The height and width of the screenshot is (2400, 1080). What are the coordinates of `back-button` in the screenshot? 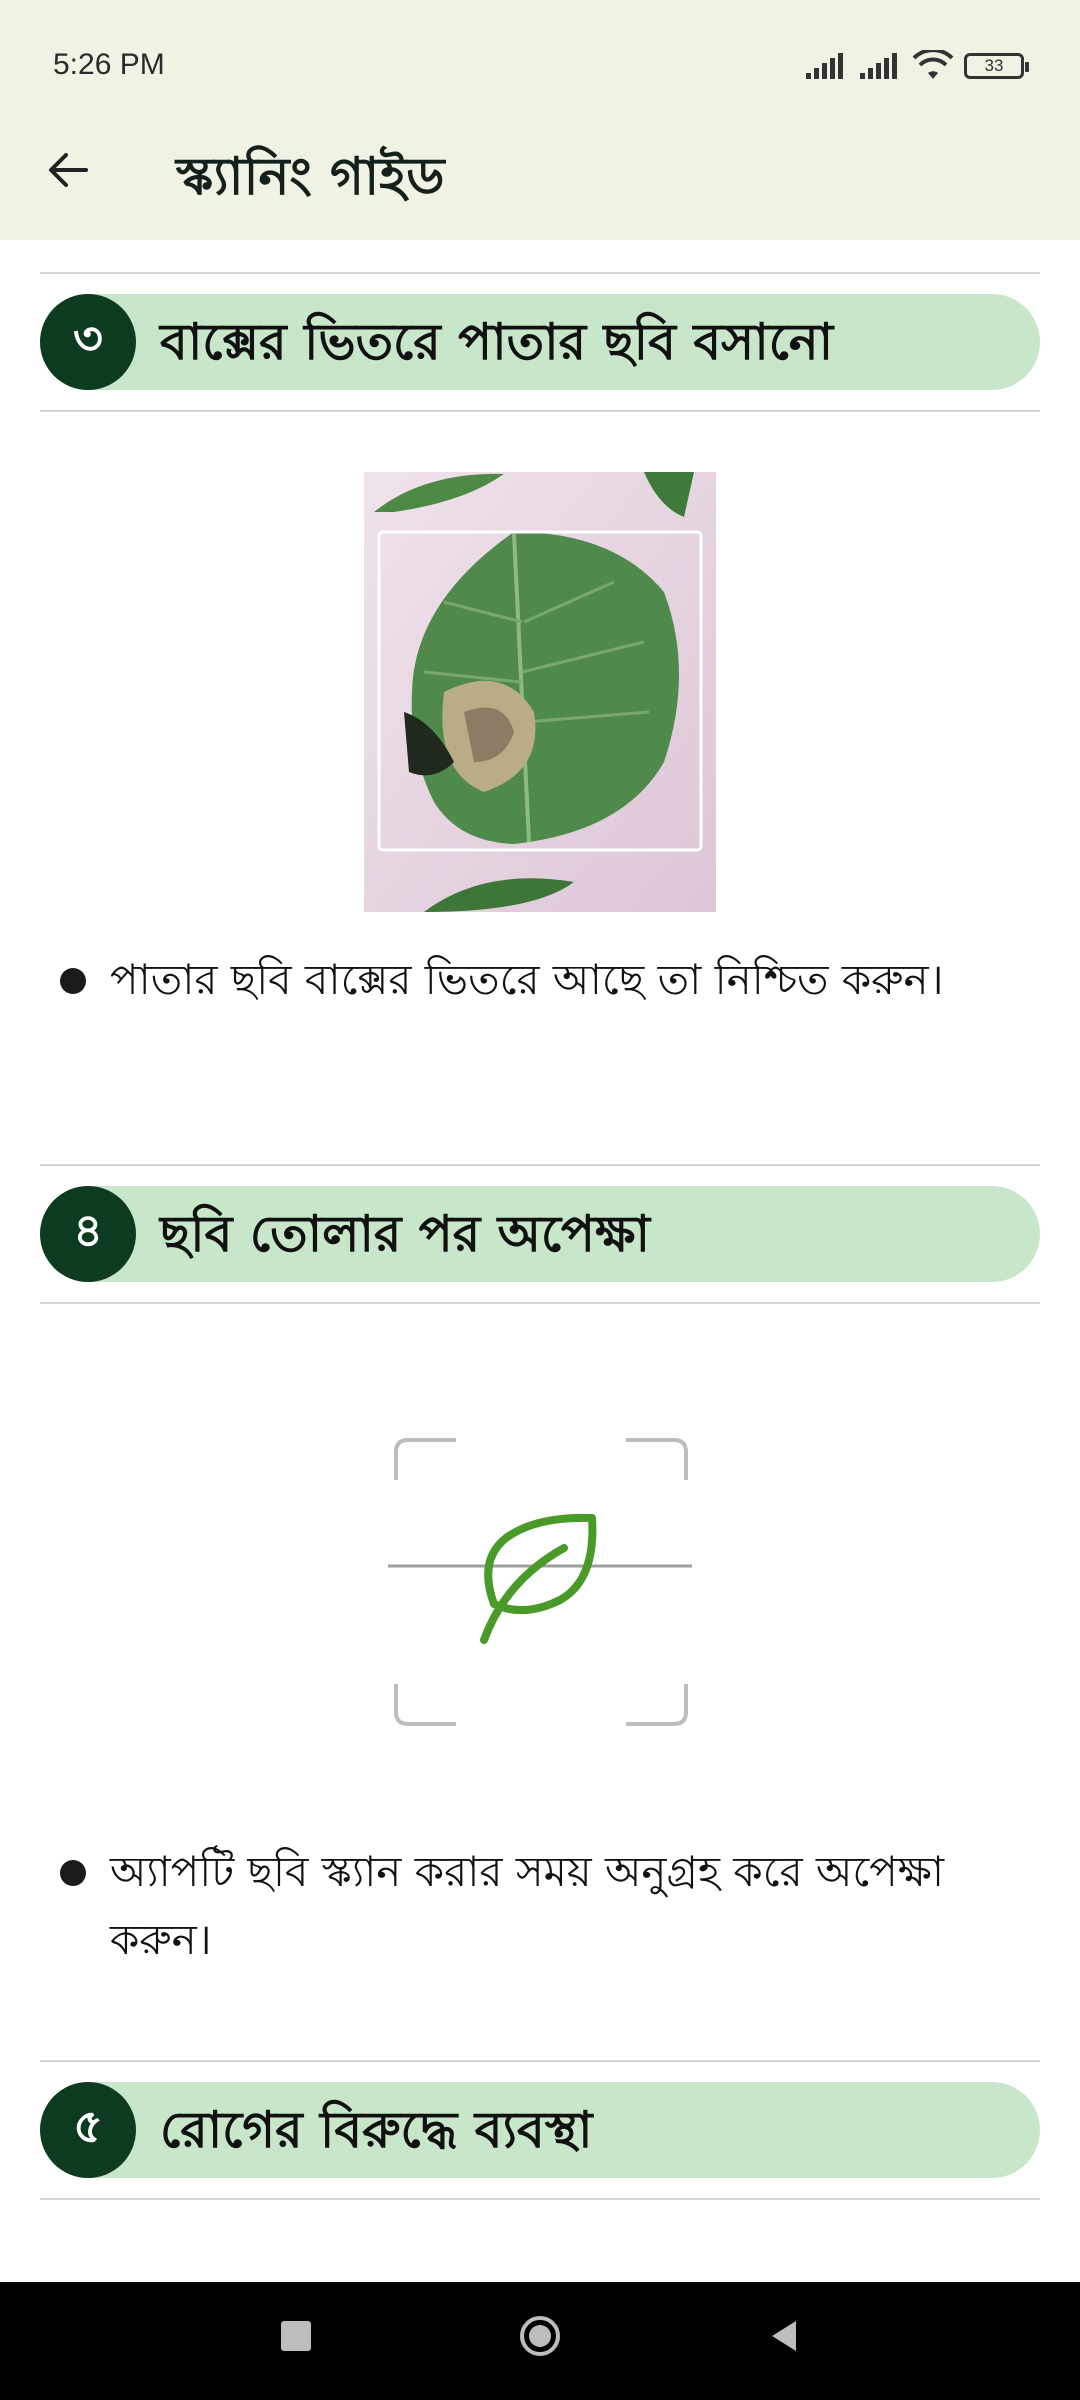 It's located at (68, 170).